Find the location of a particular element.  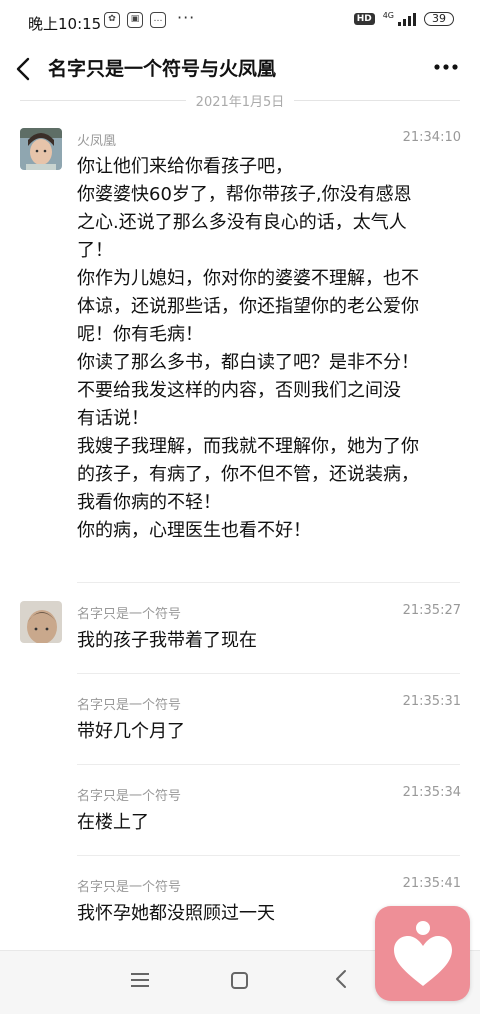

more-dots-icon is located at coordinates (446, 67).